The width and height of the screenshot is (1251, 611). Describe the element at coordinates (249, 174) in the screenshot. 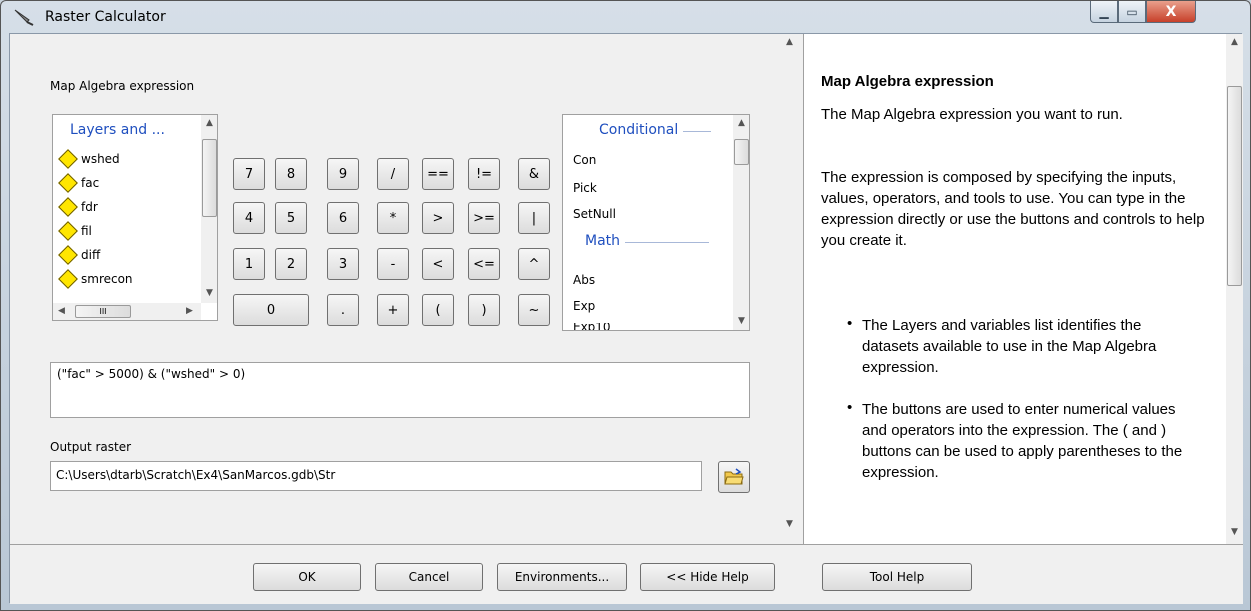

I see `key-7: 7` at that location.